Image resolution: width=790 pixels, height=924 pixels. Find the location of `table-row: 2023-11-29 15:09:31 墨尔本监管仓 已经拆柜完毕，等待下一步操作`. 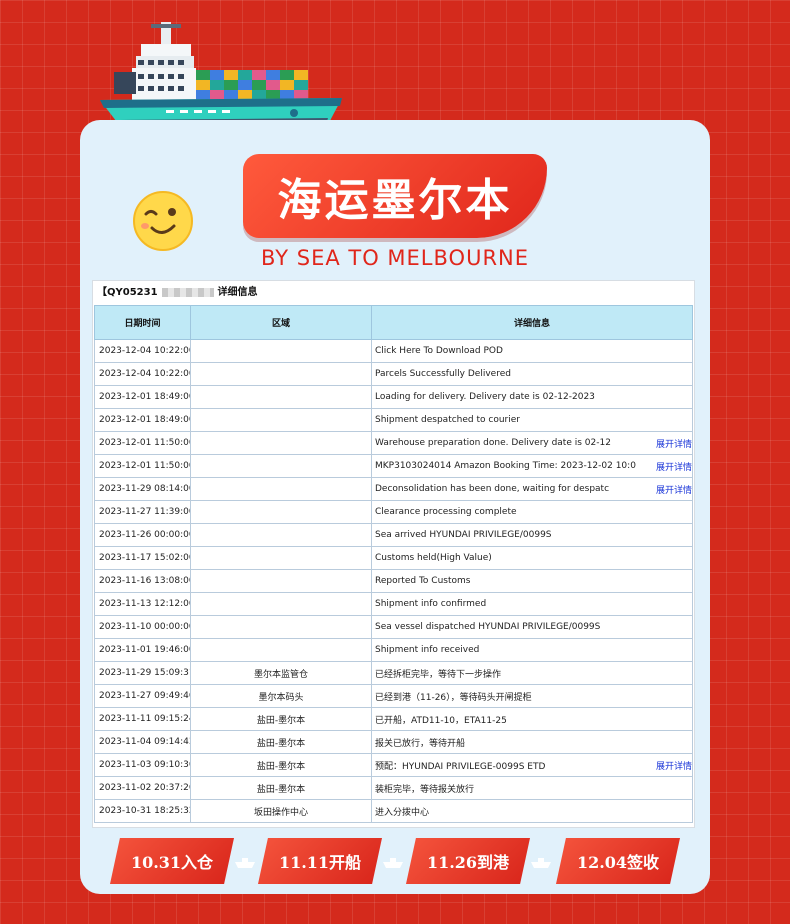

table-row: 2023-11-29 15:09:31 墨尔本监管仓 已经拆柜完毕，等待下一步操作 is located at coordinates (393, 673).